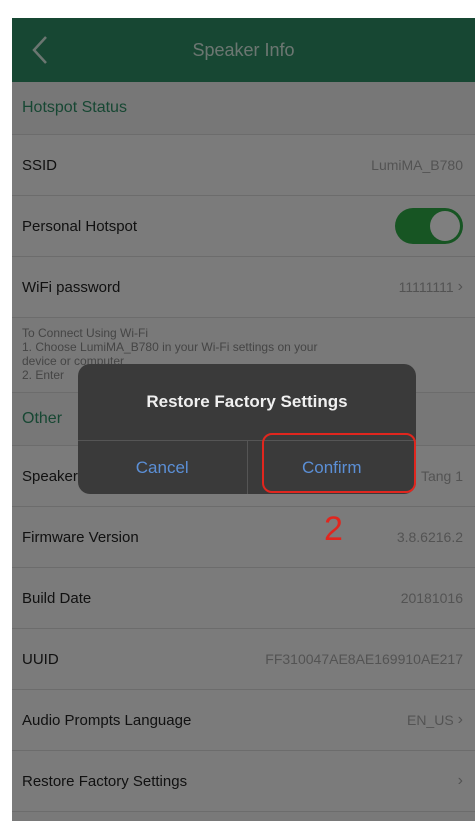 The height and width of the screenshot is (821, 475). Describe the element at coordinates (247, 402) in the screenshot. I see `dialog-title: Restore Factory Settings` at that location.